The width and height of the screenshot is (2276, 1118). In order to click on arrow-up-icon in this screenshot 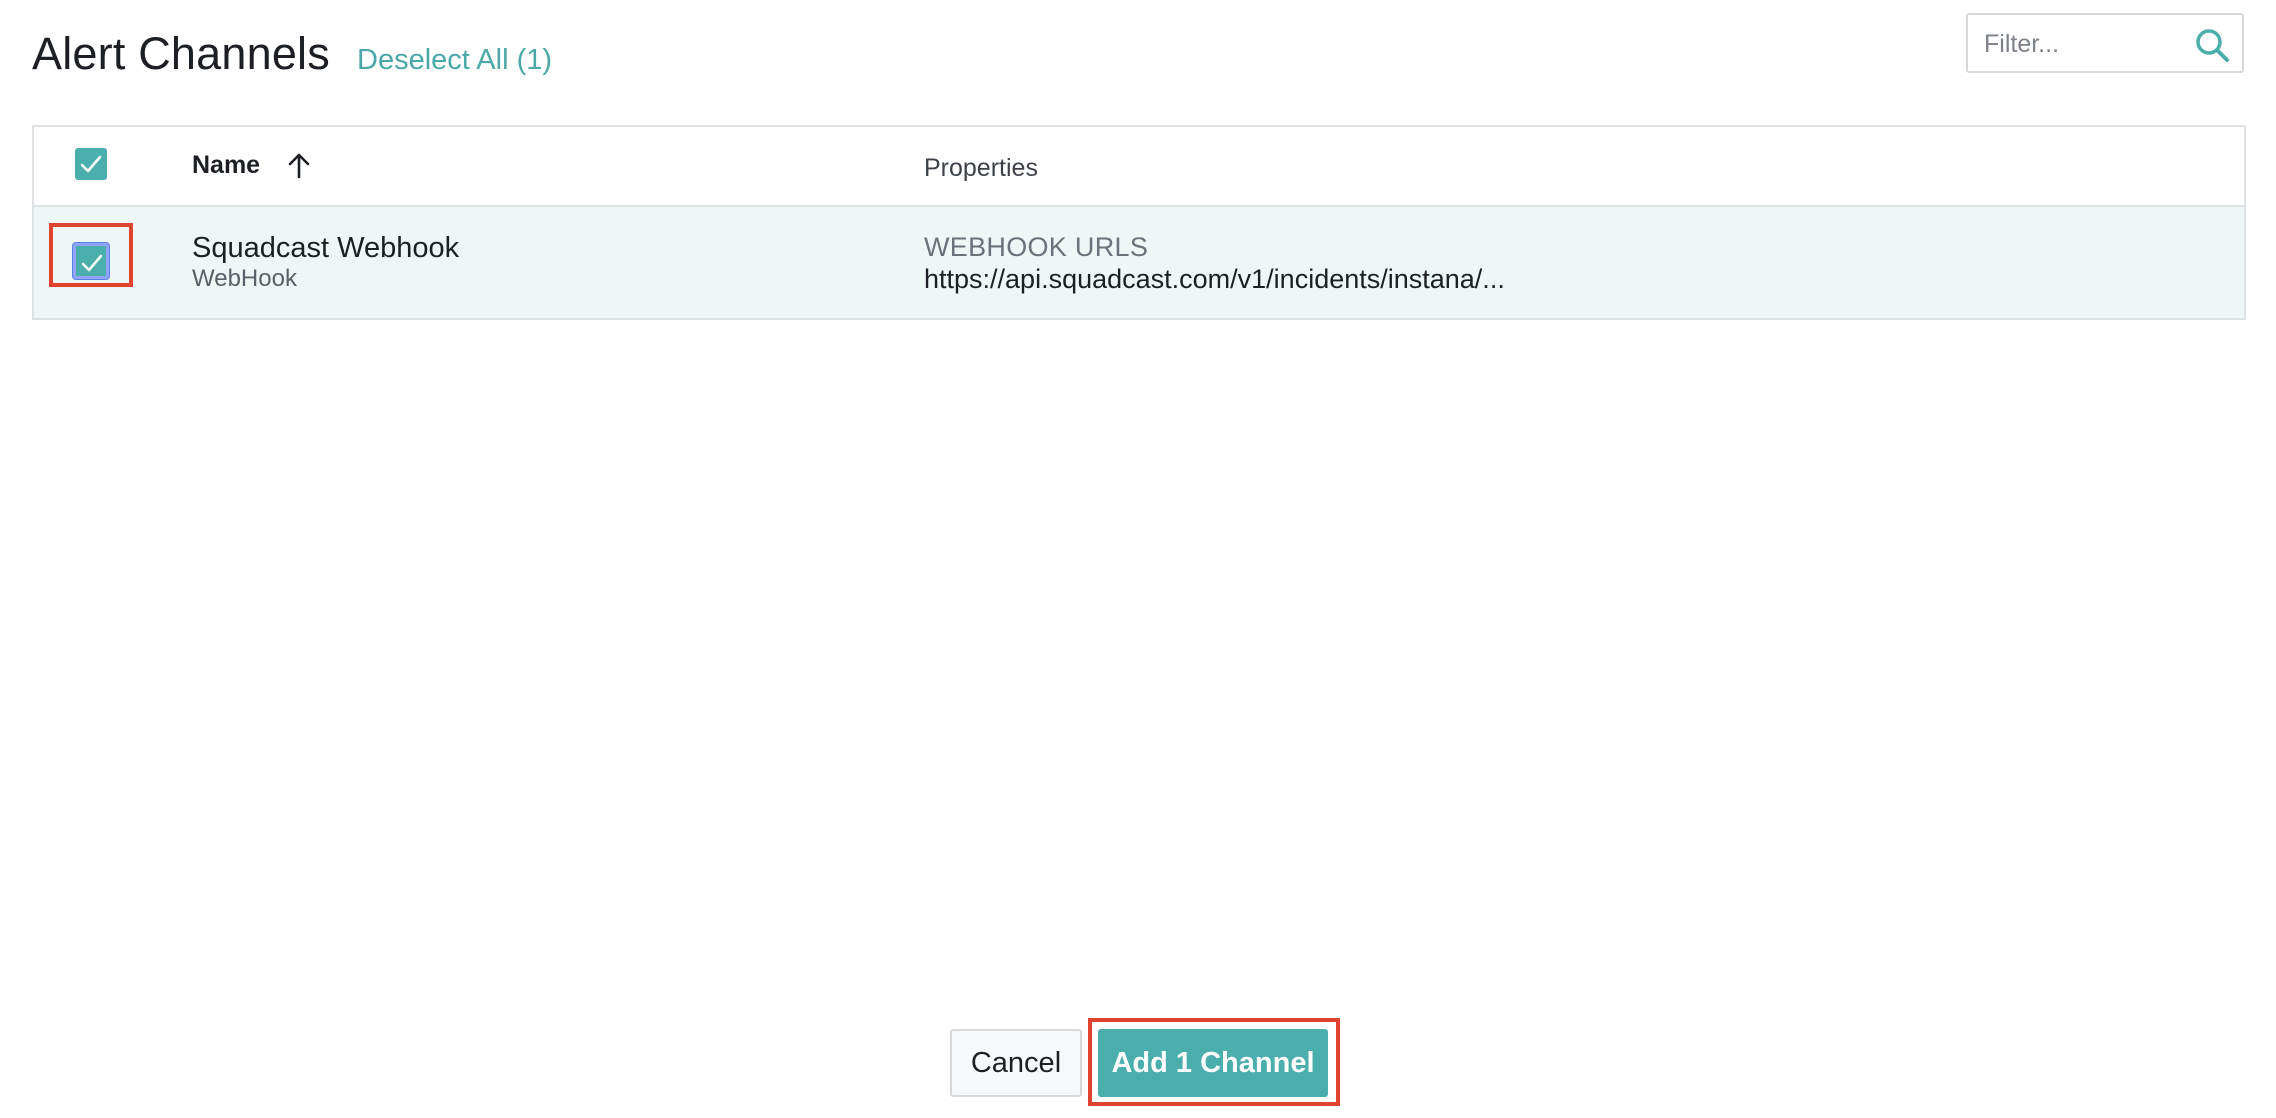, I will do `click(299, 165)`.